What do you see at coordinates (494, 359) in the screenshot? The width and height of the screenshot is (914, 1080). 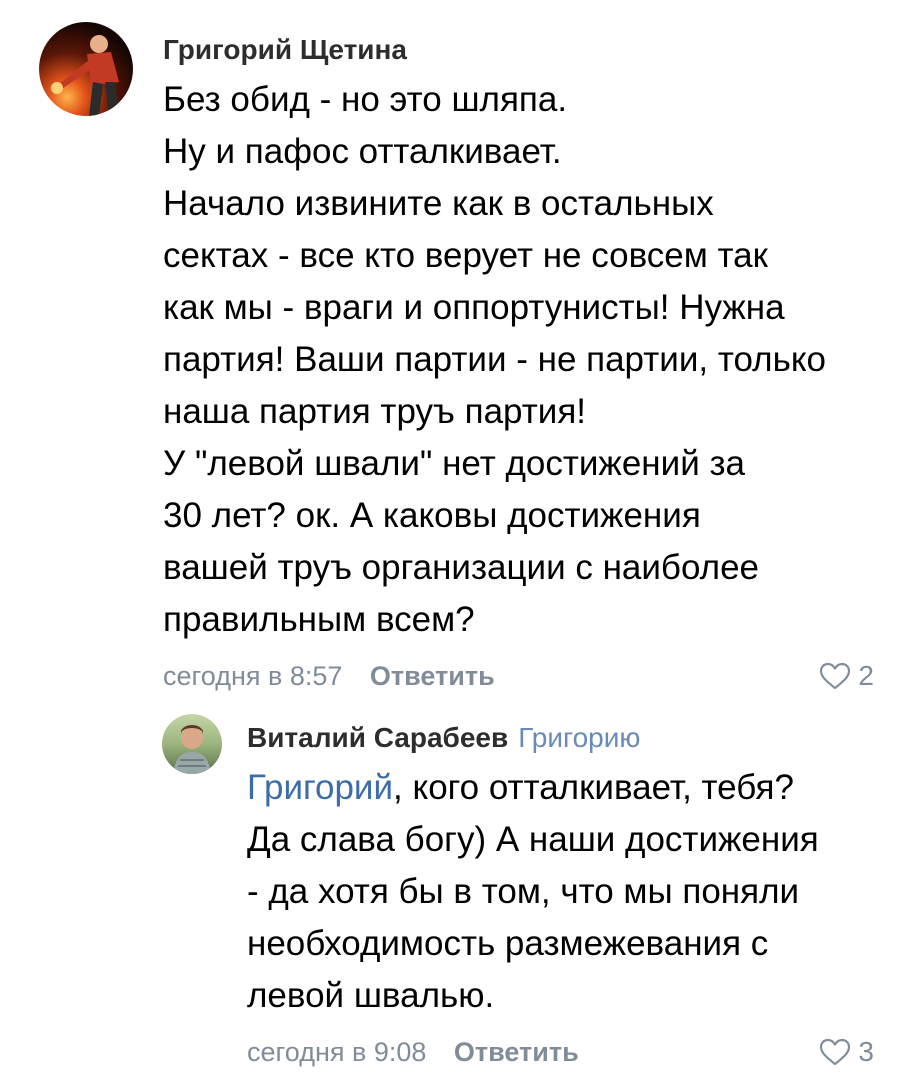 I see `comment-text-line: партия! Ваши партии - не партии, только` at bounding box center [494, 359].